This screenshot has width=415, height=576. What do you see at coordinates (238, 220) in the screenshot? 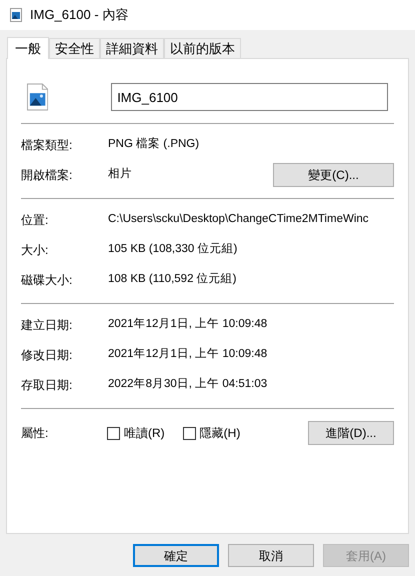
I see `field-value: C:\Users\scku\Desktop\ChangeCTime2MTimeWinc` at bounding box center [238, 220].